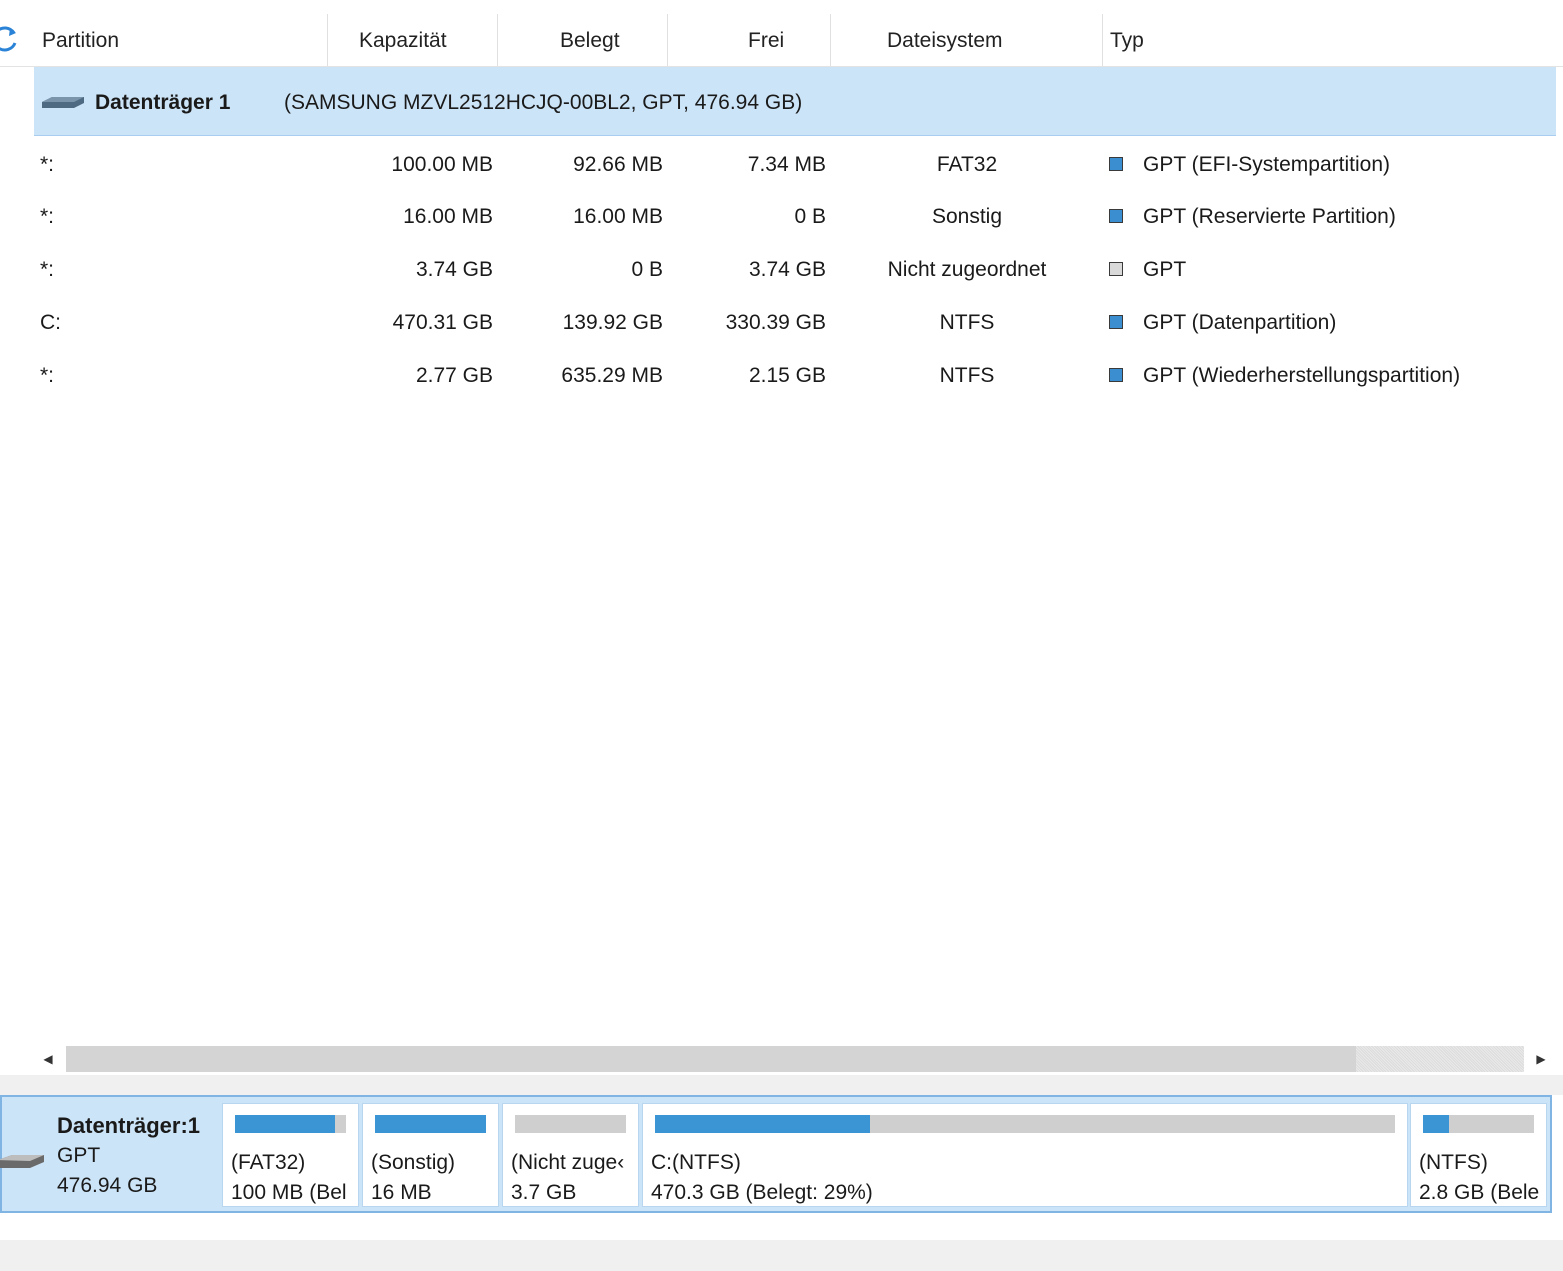 The width and height of the screenshot is (1563, 1271). What do you see at coordinates (1240, 322) in the screenshot?
I see `type-value: GPT (Datenpartition)` at bounding box center [1240, 322].